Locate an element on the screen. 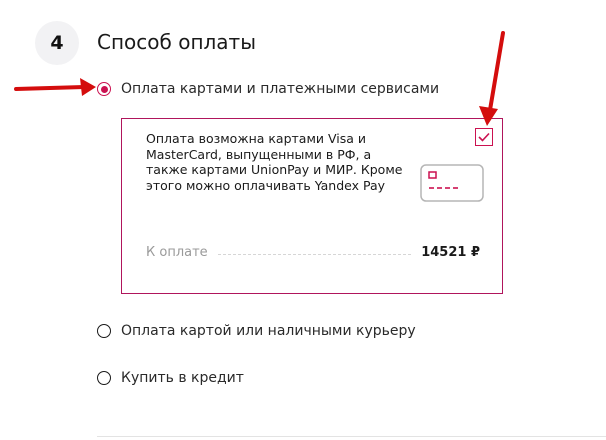 Image resolution: width=606 pixels, height=440 pixels. selected-checkbox is located at coordinates (484, 137).